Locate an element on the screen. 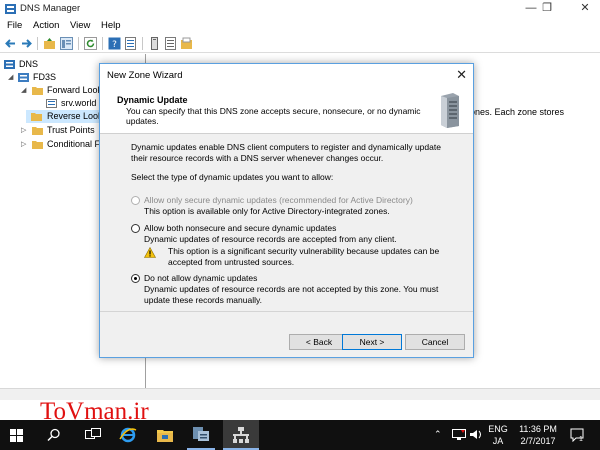 This screenshot has height=450, width=600. tree-label-trust-points: Trust Points is located at coordinates (71, 130).